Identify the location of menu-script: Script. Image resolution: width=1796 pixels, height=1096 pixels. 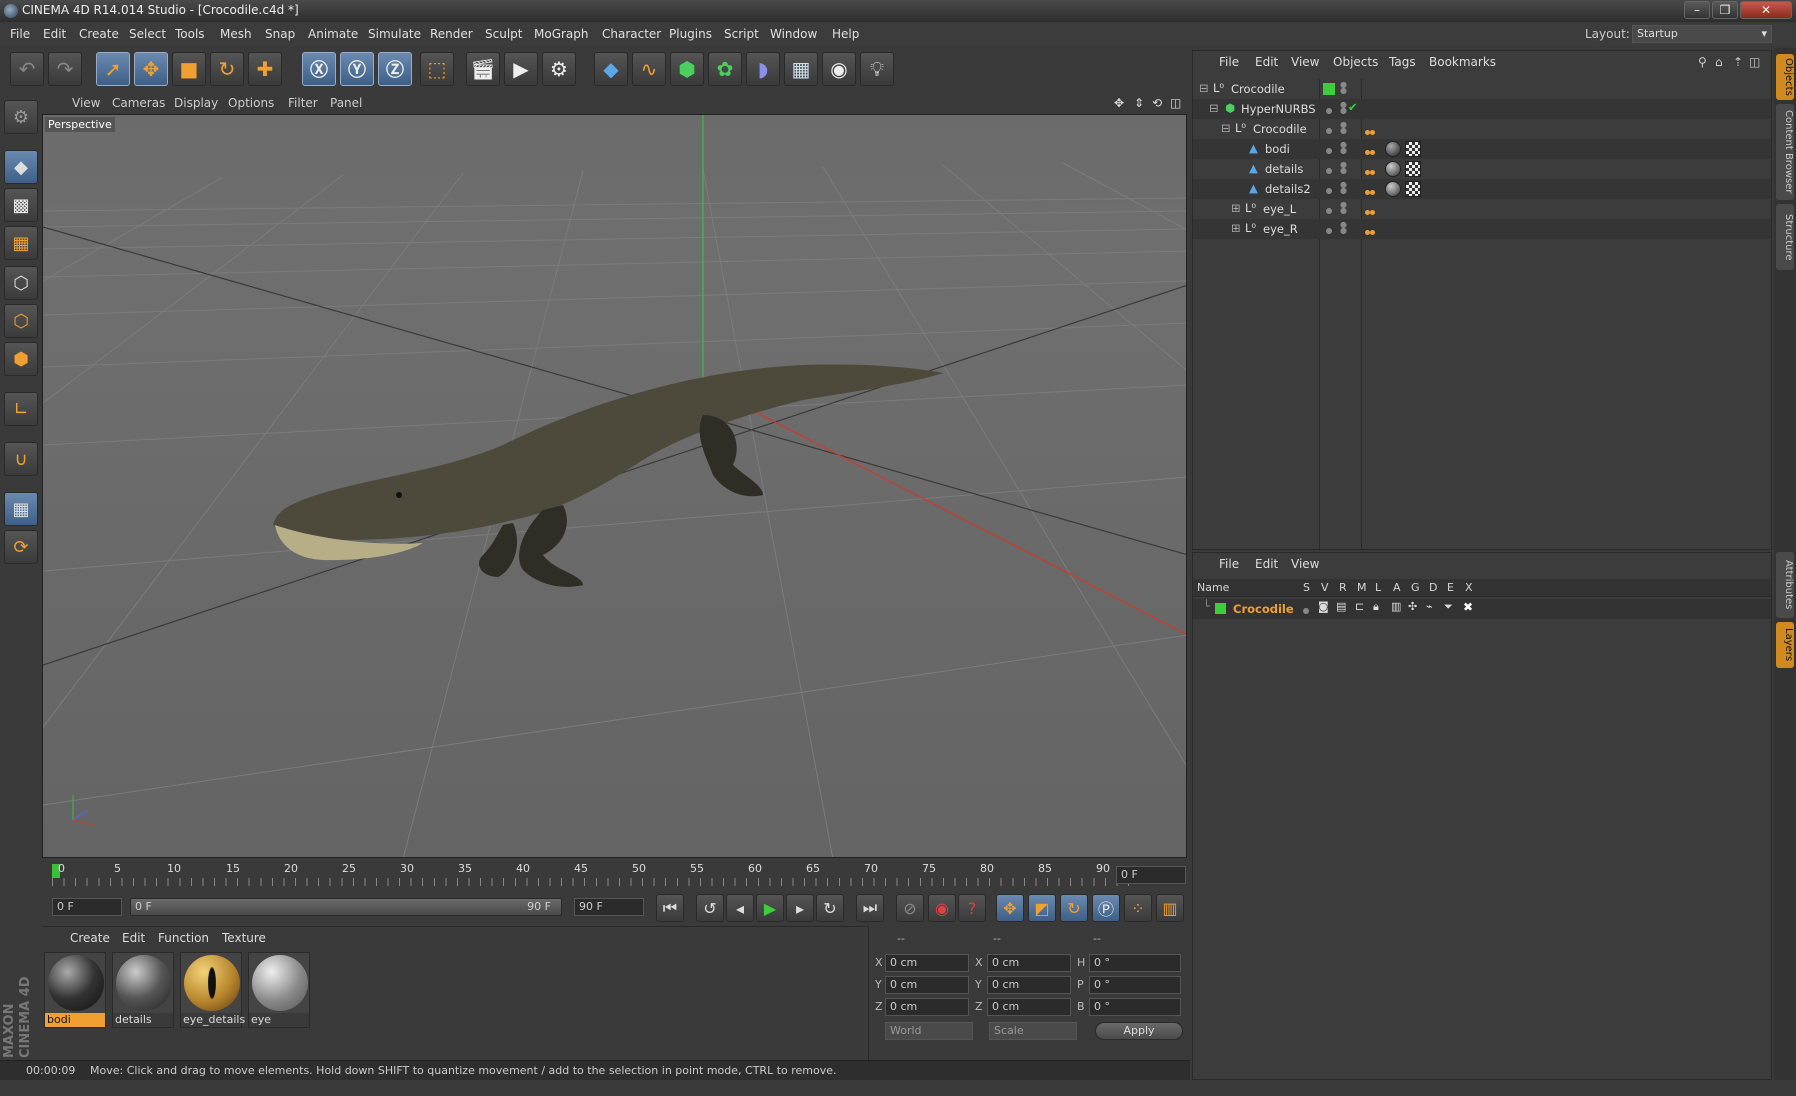
(741, 34).